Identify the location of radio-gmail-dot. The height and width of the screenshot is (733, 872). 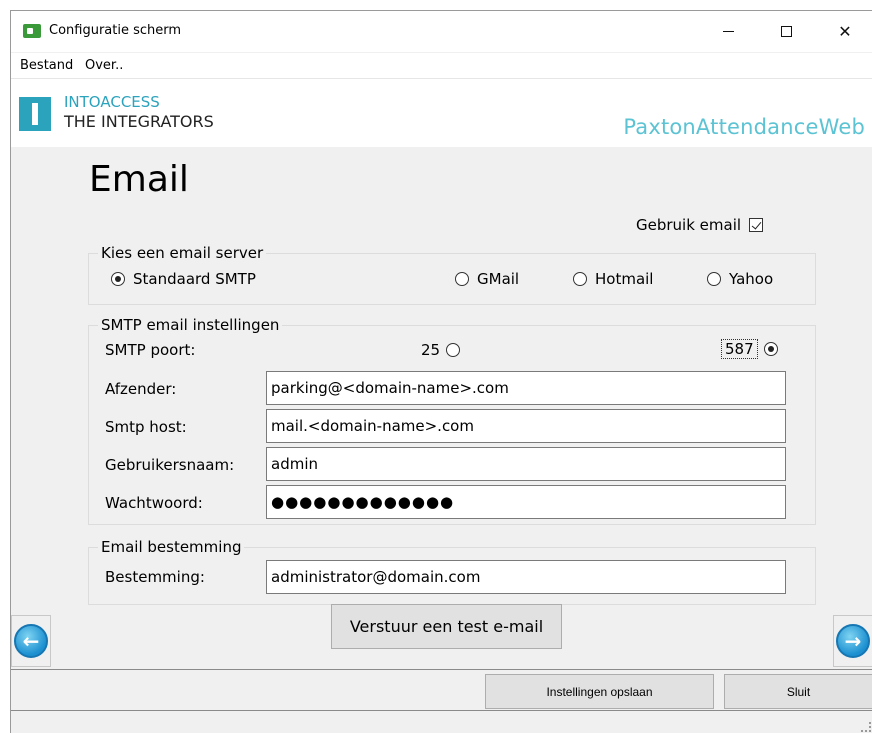
(462, 279).